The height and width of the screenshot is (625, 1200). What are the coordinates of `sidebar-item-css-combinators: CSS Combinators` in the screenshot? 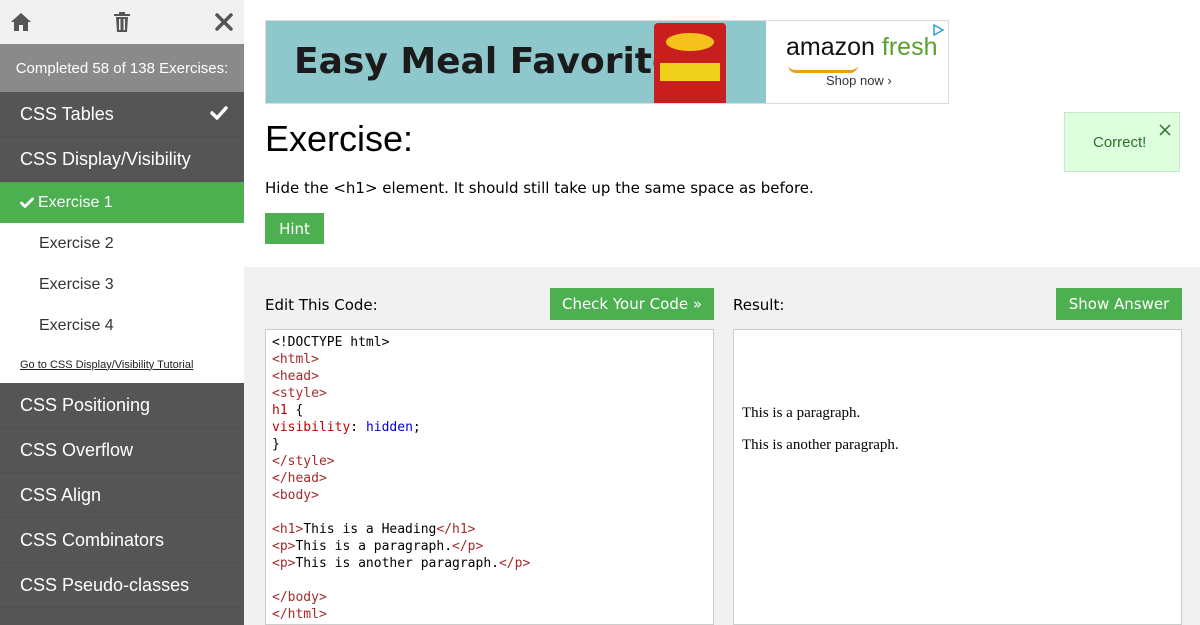 It's located at (122, 540).